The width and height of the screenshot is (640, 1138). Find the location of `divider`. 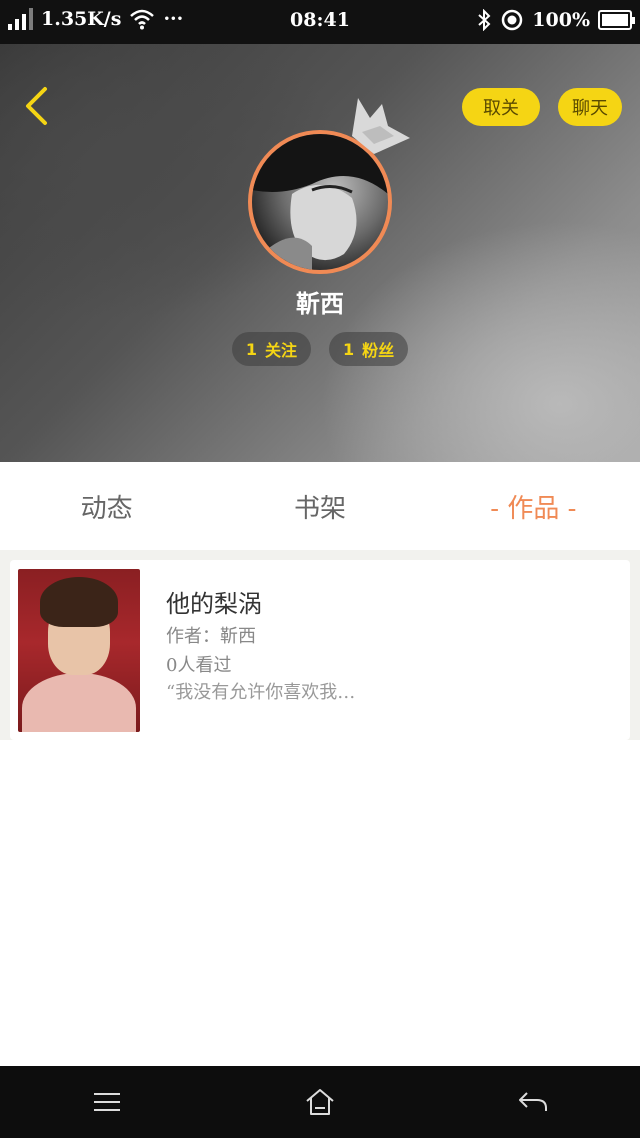

divider is located at coordinates (320, 555).